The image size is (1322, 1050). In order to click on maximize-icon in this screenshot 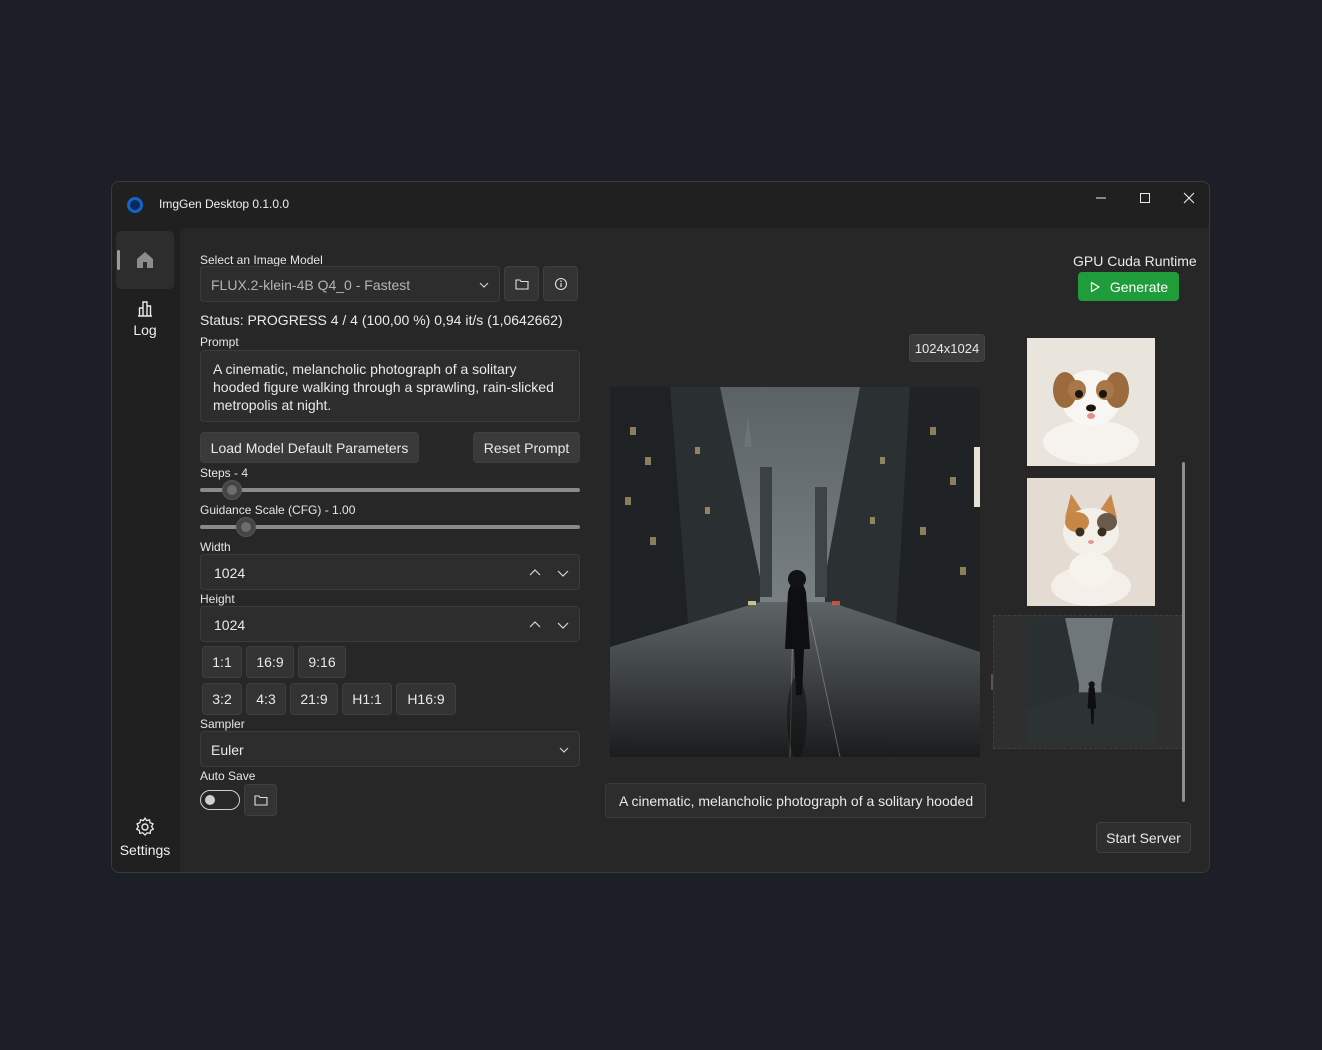, I will do `click(1145, 198)`.